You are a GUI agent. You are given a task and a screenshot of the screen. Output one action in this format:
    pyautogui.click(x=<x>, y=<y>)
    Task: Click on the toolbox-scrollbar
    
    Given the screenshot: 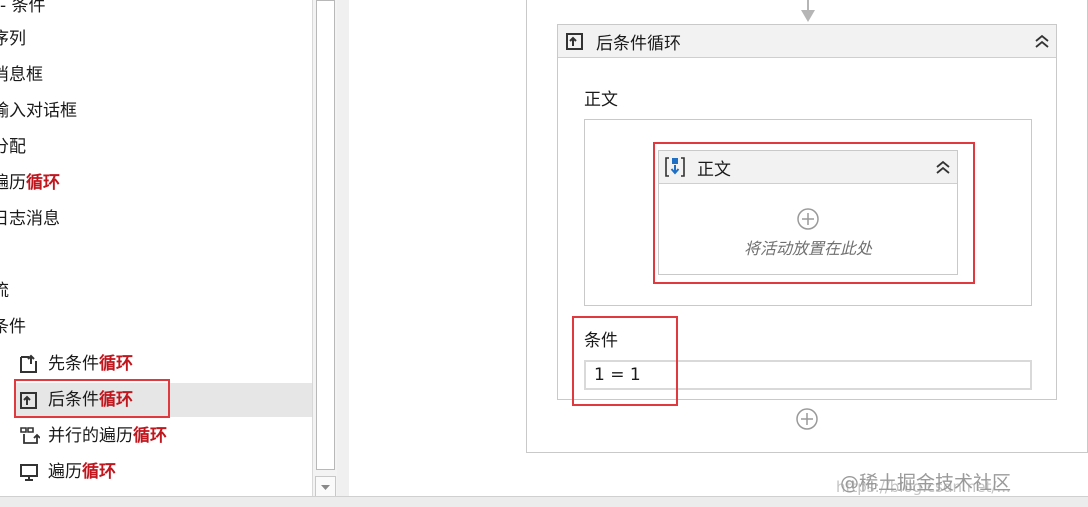 What is the action you would take?
    pyautogui.click(x=324, y=250)
    